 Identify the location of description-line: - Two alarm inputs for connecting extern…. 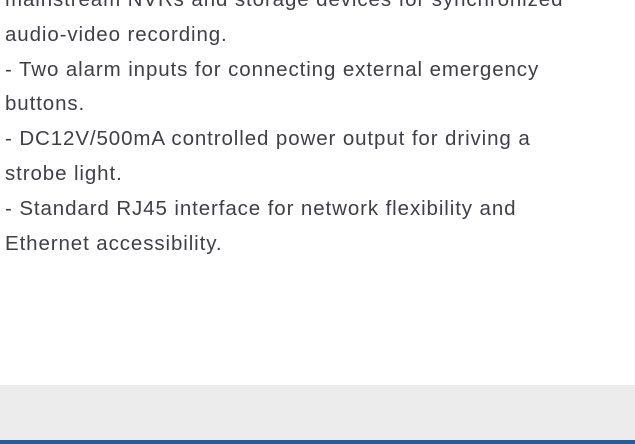
(272, 69).